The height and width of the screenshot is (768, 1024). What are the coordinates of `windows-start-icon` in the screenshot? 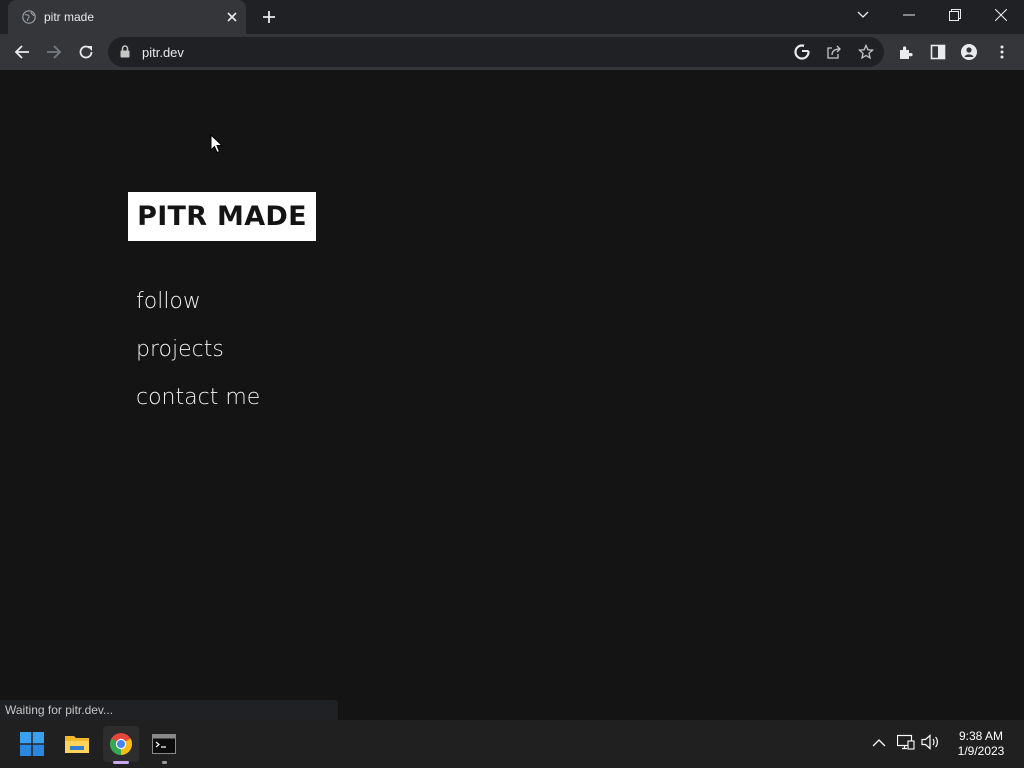 It's located at (32, 744).